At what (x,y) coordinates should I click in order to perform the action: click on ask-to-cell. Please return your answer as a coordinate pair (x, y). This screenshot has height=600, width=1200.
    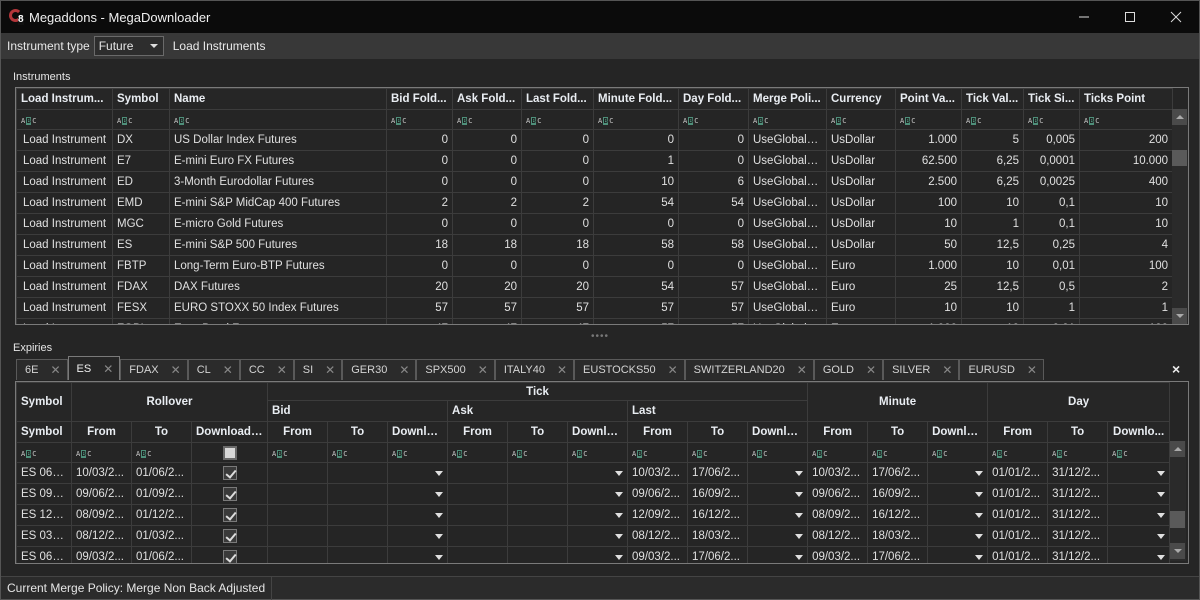
    Looking at the image, I should click on (538, 536).